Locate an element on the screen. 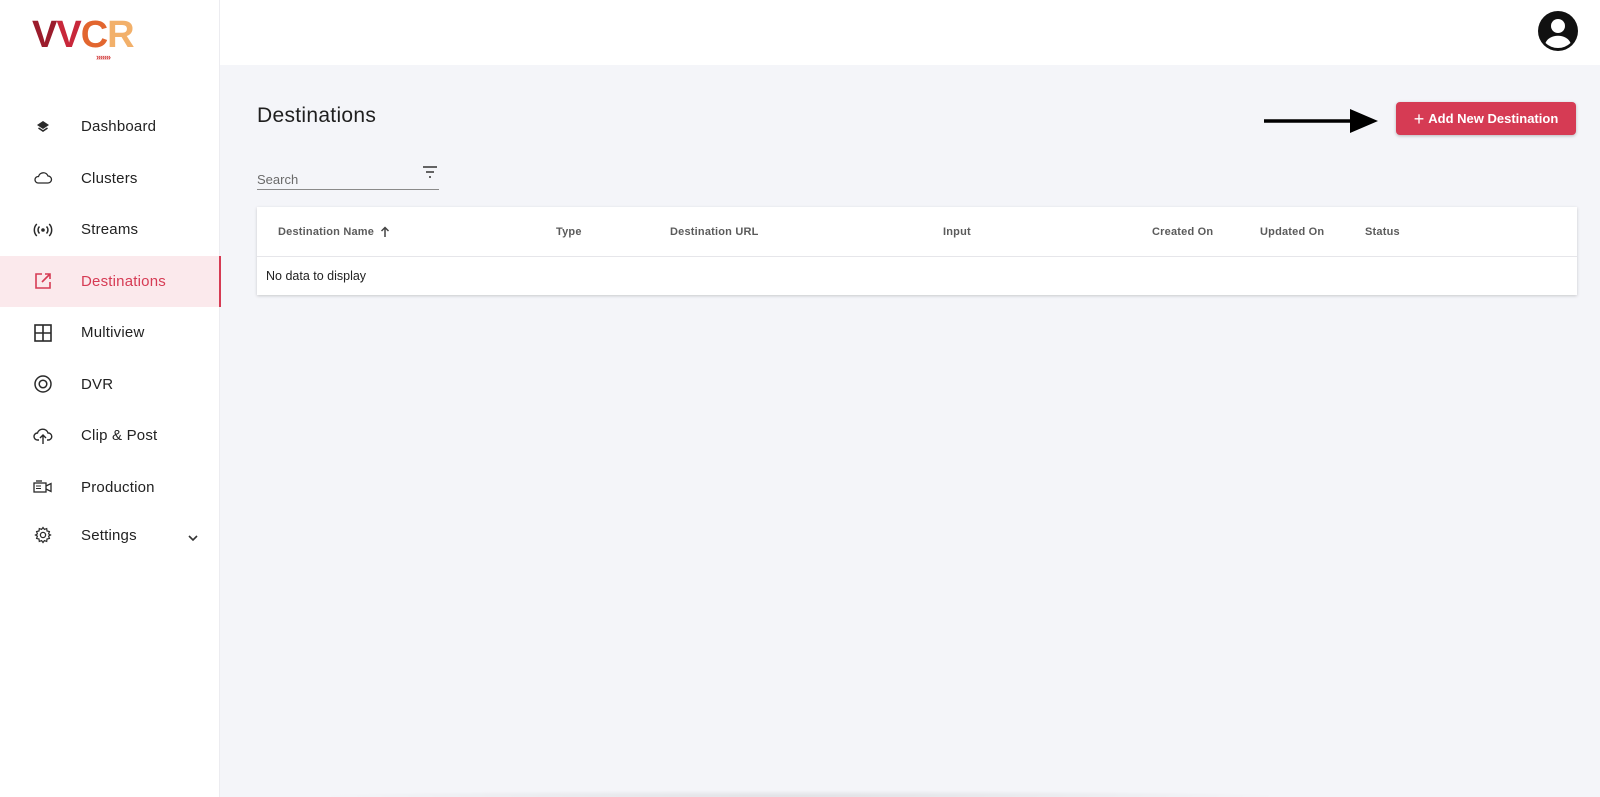 This screenshot has height=797, width=1600. sidebar-item-label: Streams is located at coordinates (110, 230).